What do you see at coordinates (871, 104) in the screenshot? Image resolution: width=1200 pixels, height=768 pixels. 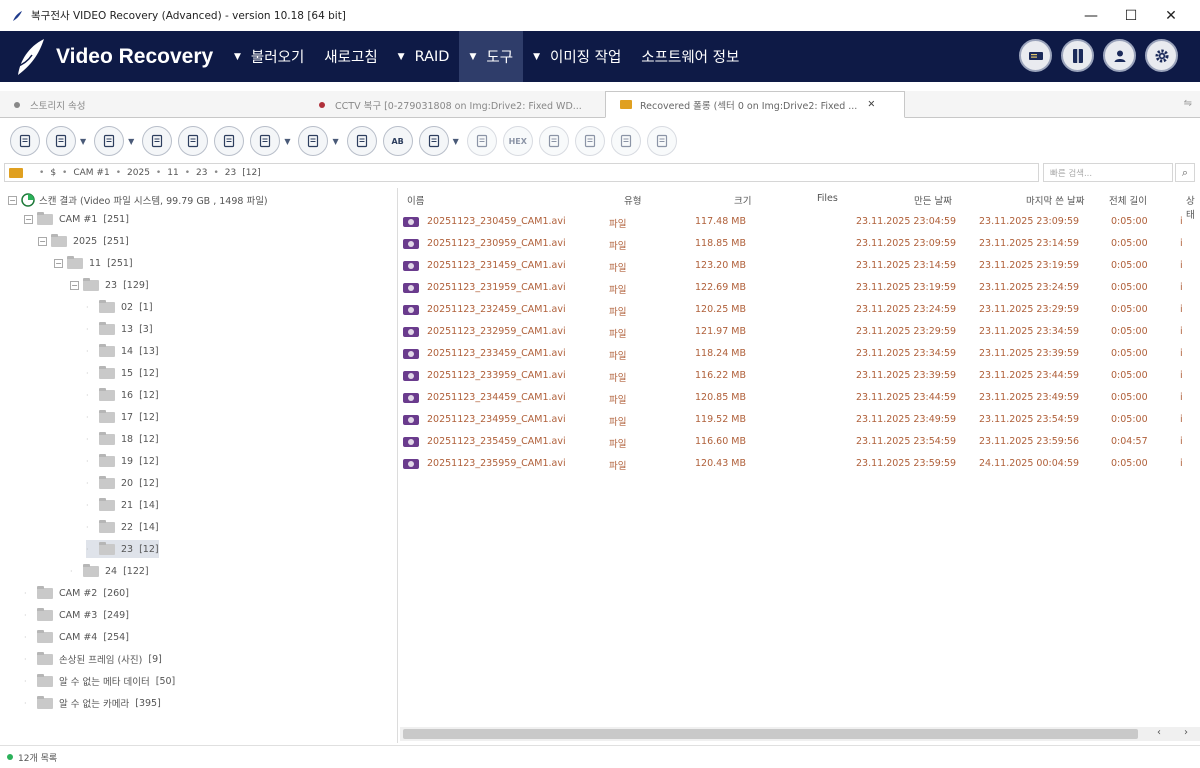 I see `tab-close-icon: ✕` at bounding box center [871, 104].